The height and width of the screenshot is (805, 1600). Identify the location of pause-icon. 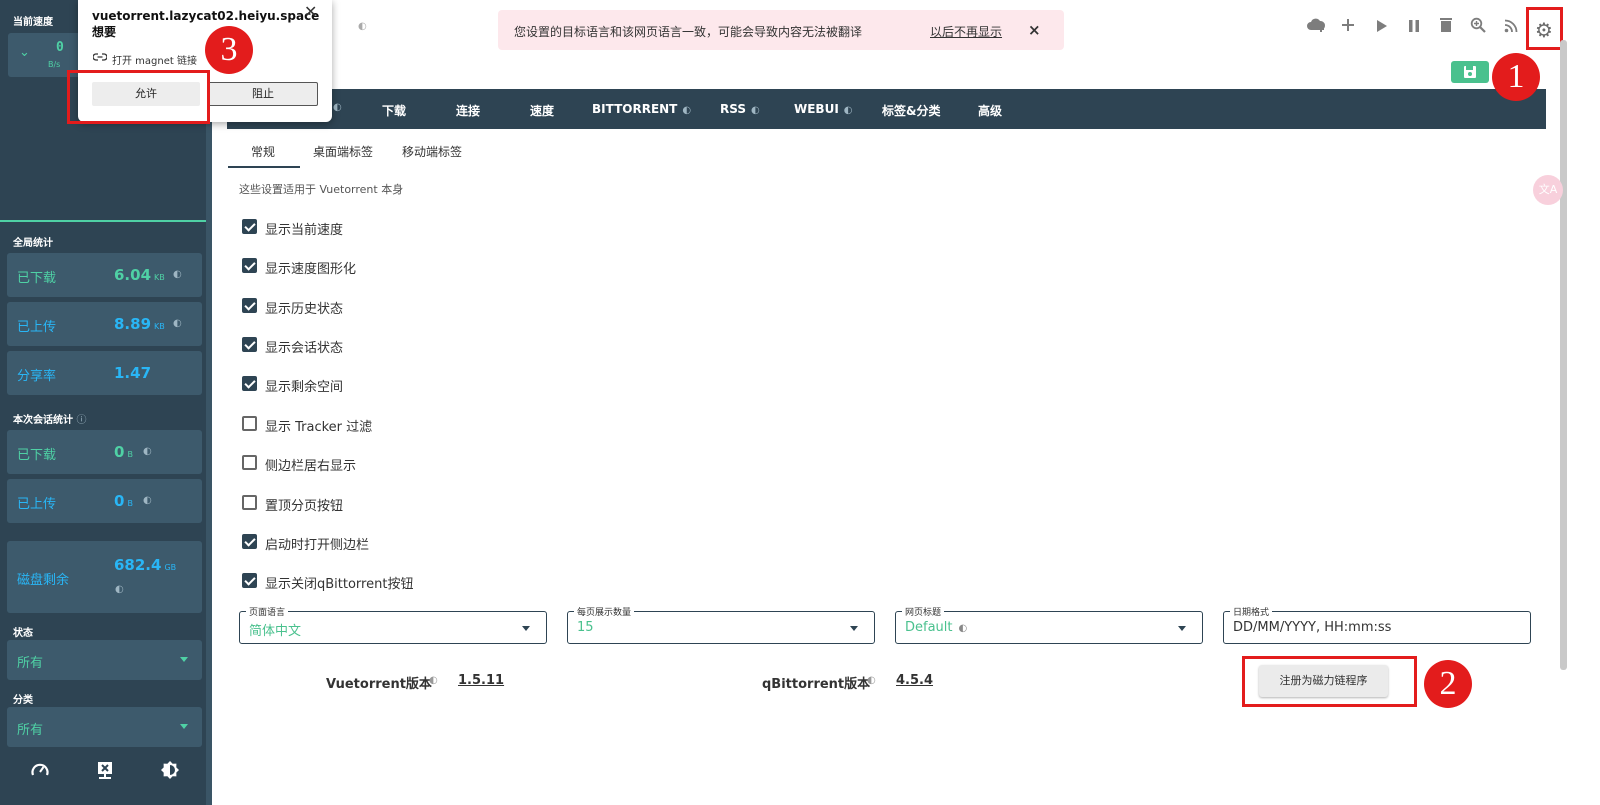
(1414, 28).